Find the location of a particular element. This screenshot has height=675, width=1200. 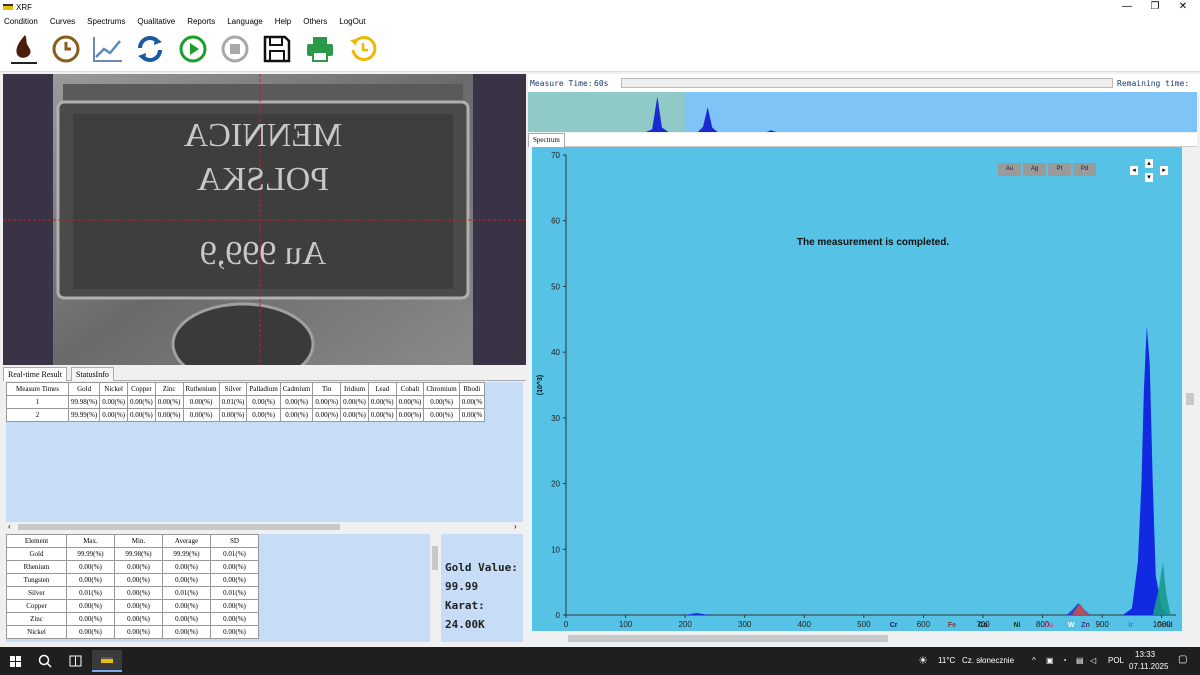

tab-status-info: StatusInfo is located at coordinates (92, 374).